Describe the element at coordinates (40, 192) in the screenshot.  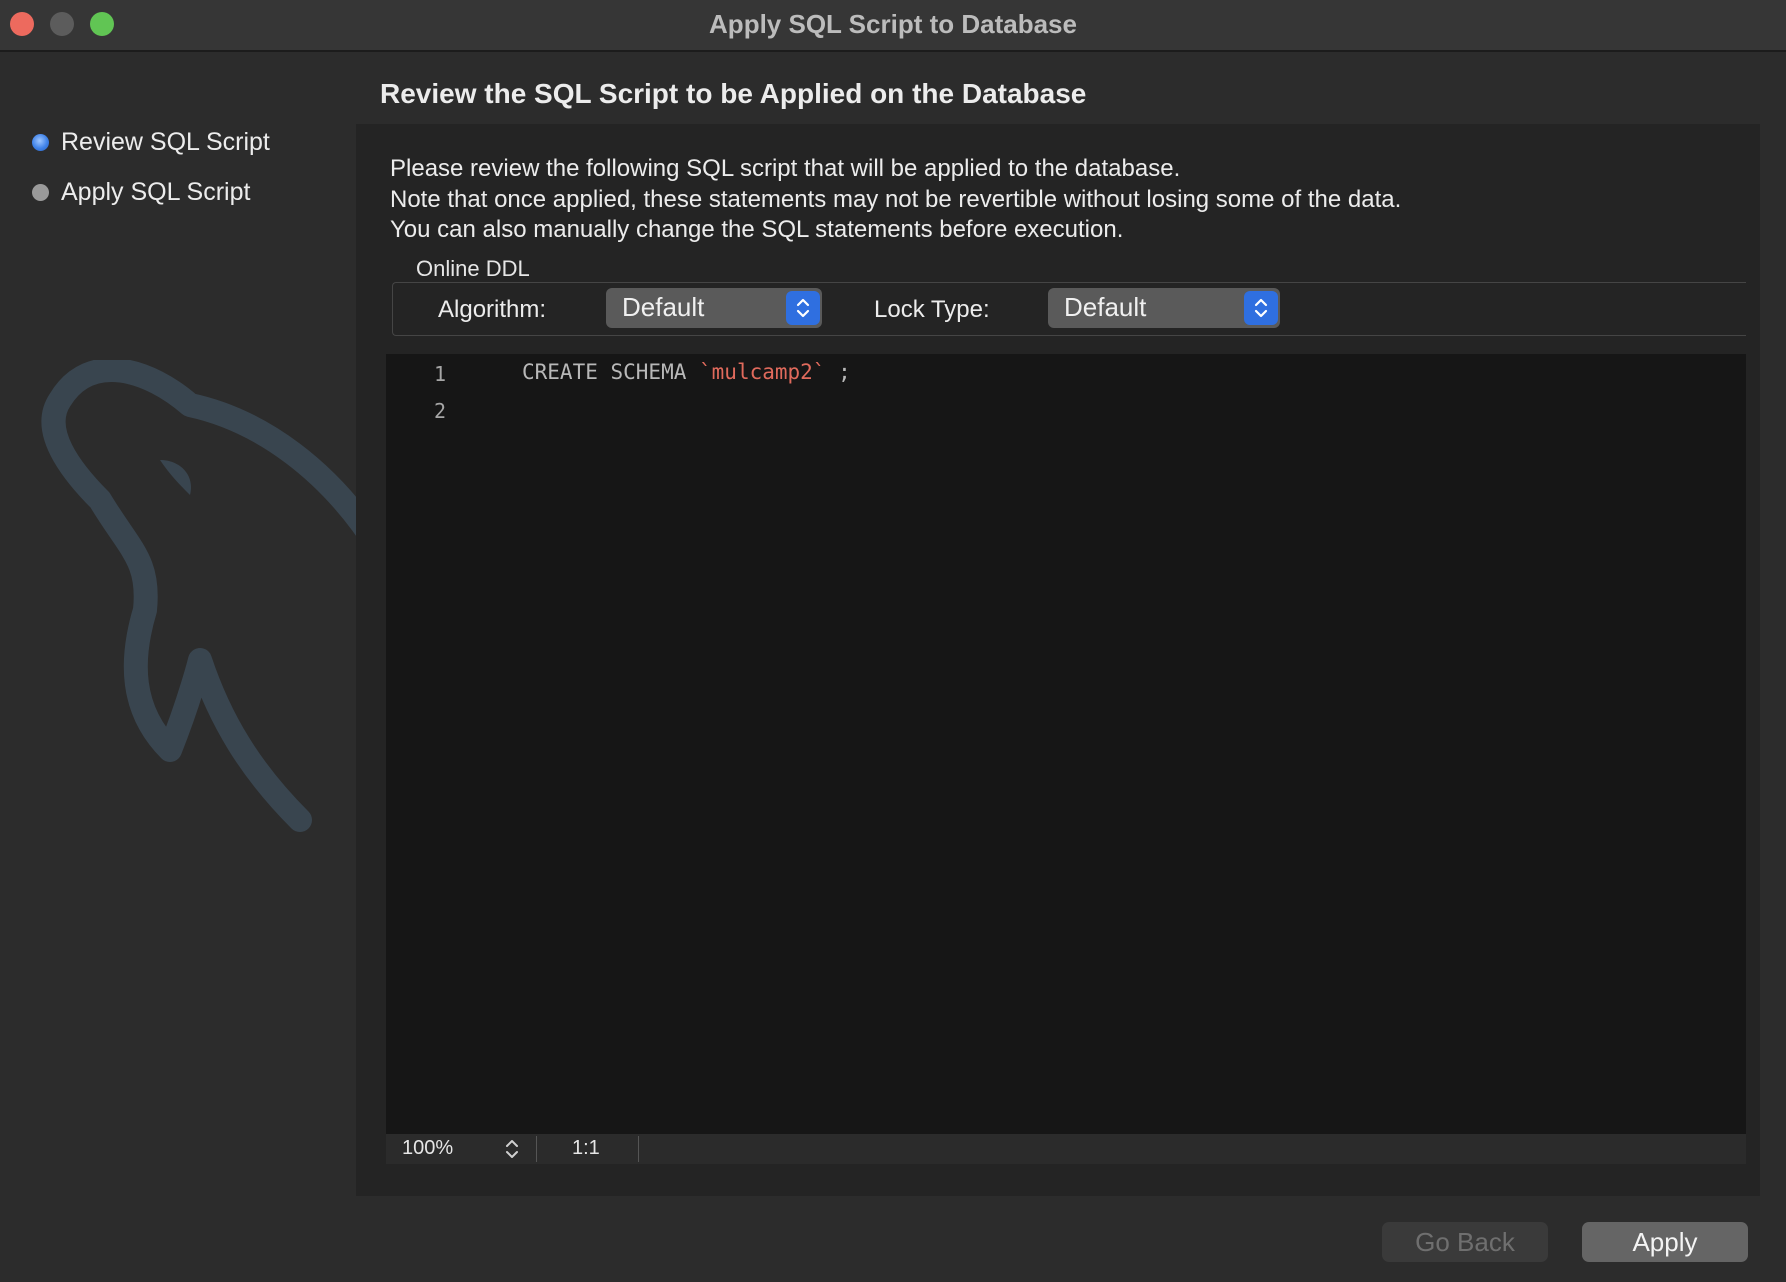
I see `inactive-step-indicator-icon` at that location.